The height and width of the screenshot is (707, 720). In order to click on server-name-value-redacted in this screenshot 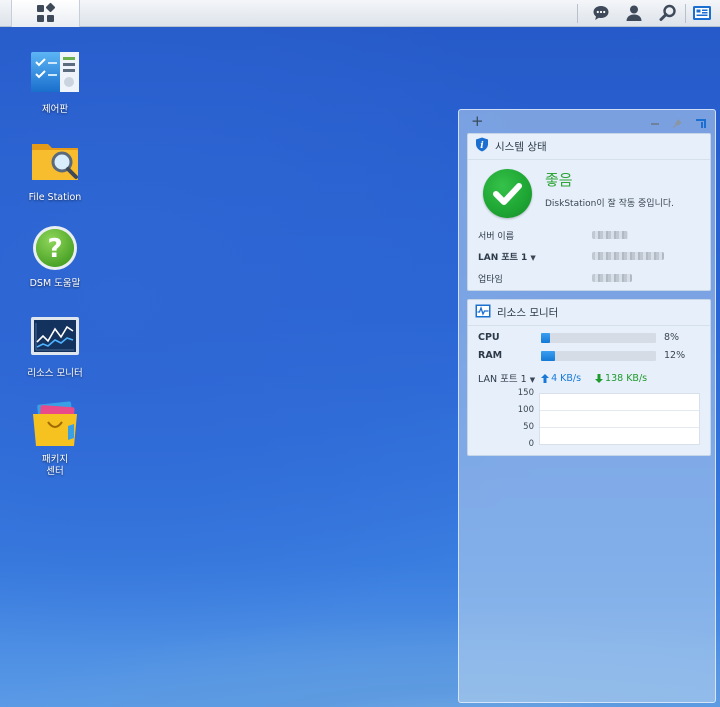, I will do `click(610, 235)`.